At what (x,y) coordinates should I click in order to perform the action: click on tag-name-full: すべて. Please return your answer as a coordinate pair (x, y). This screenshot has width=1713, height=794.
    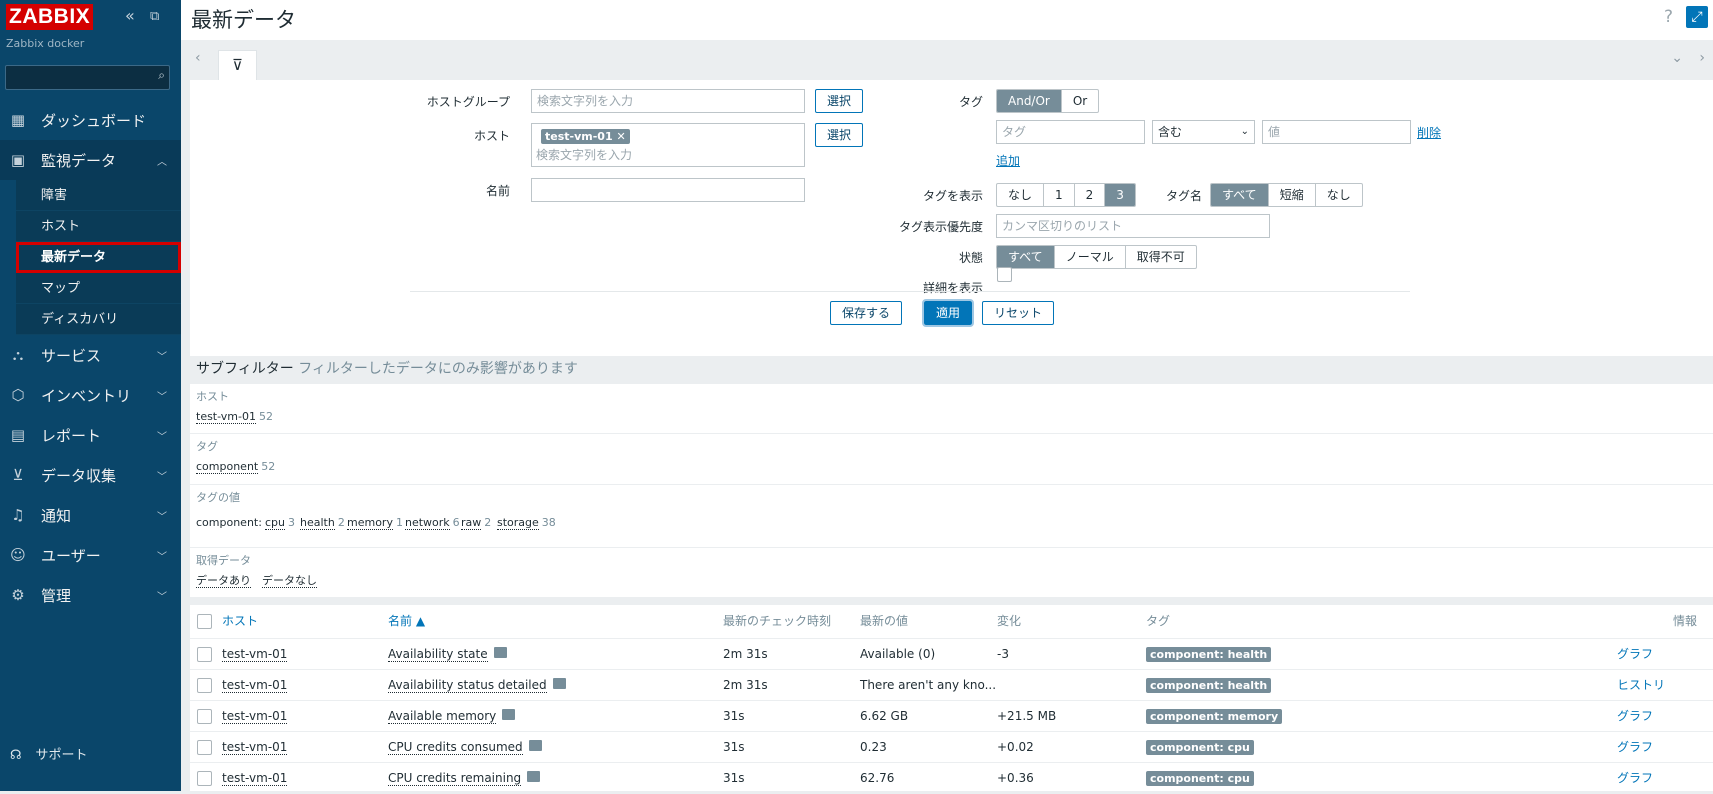
    Looking at the image, I should click on (1239, 195).